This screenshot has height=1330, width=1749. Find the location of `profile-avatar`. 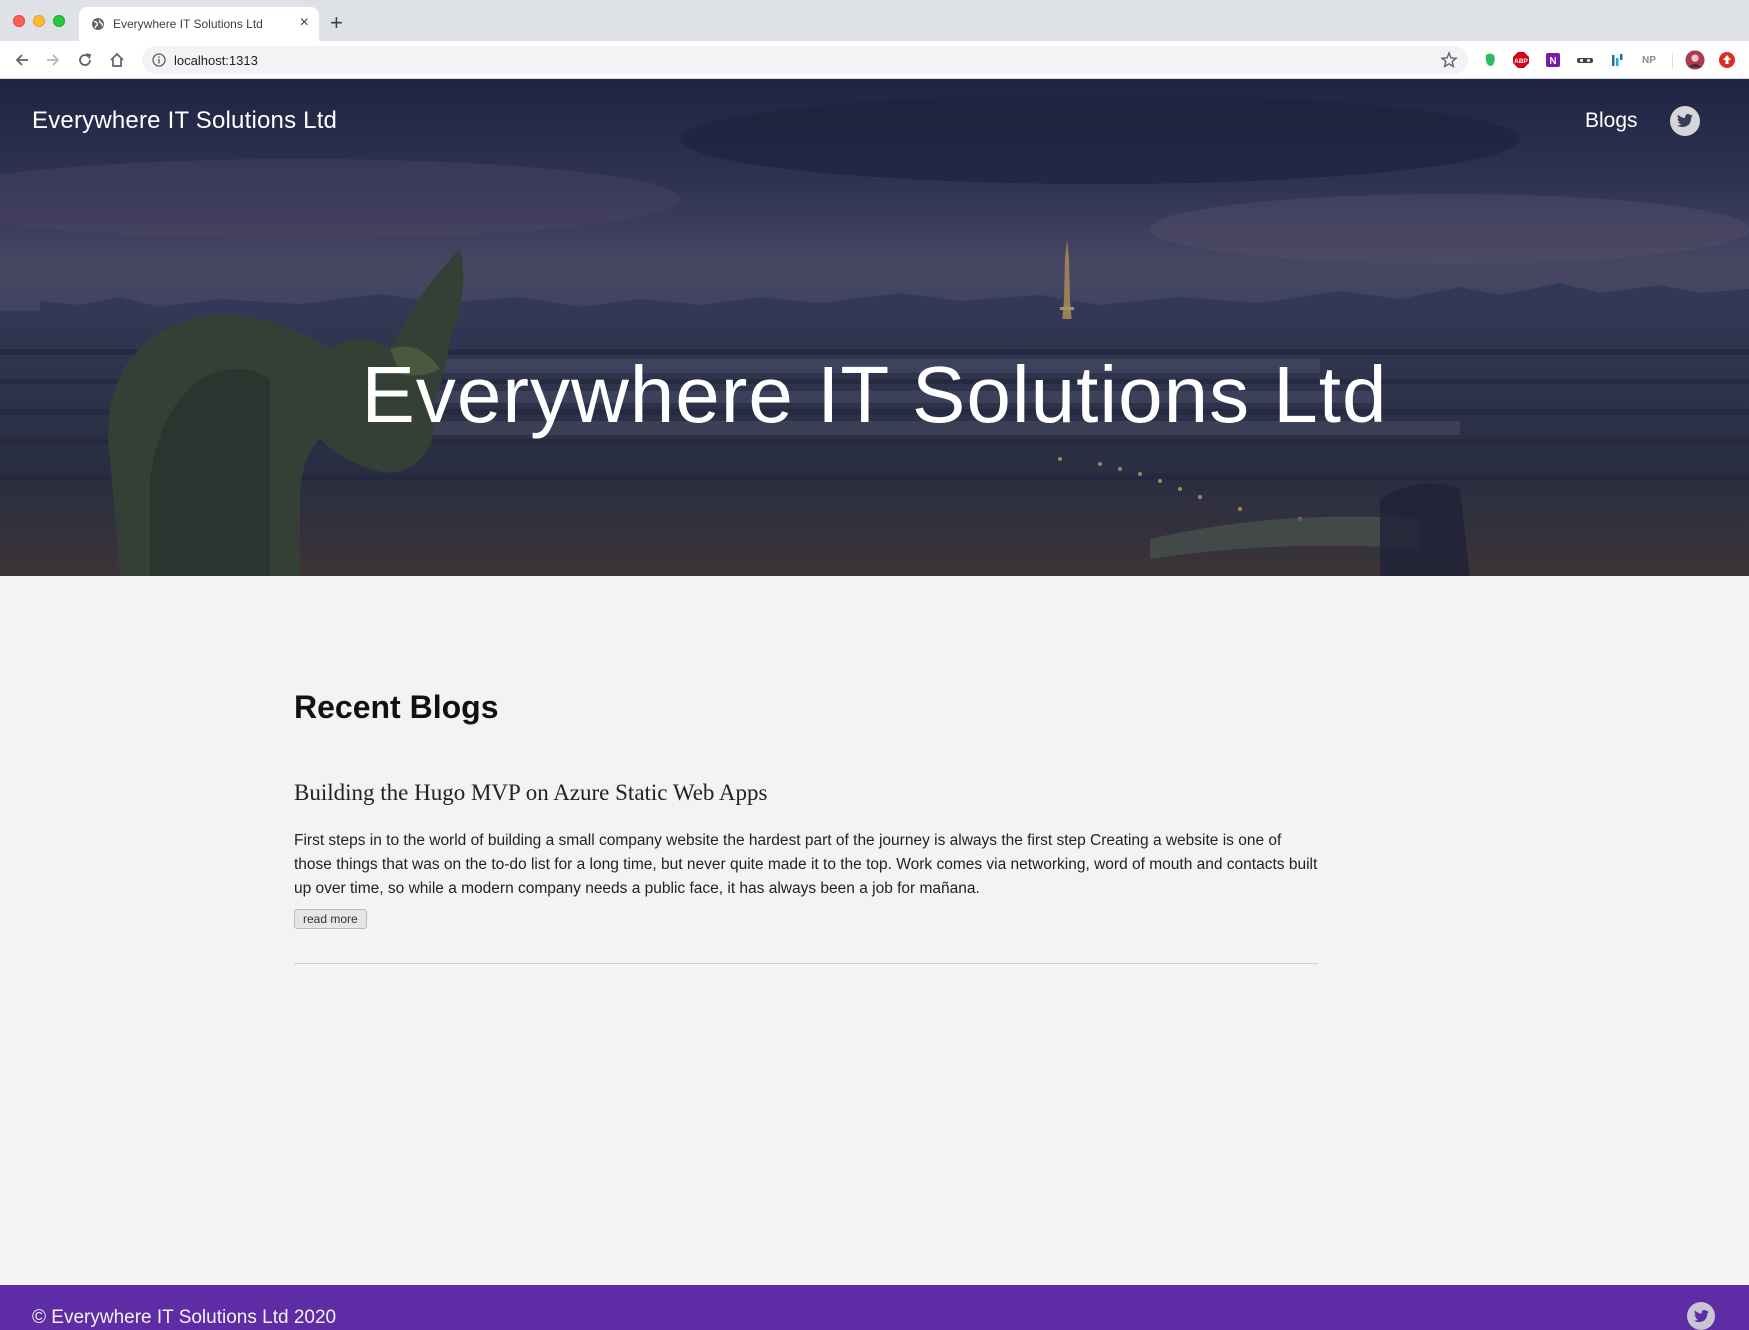

profile-avatar is located at coordinates (1695, 60).